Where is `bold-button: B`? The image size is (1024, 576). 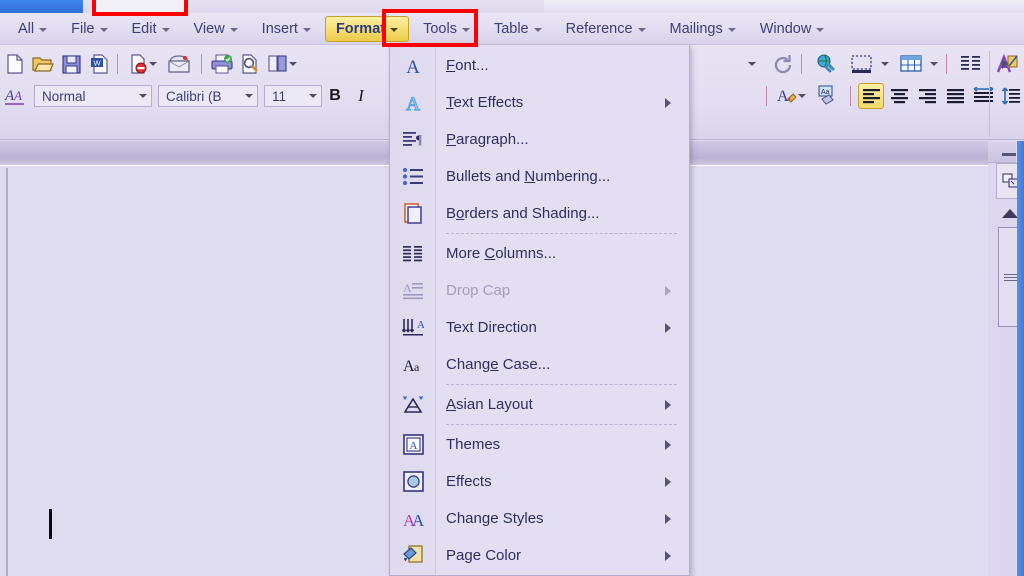
bold-button: B is located at coordinates (335, 96).